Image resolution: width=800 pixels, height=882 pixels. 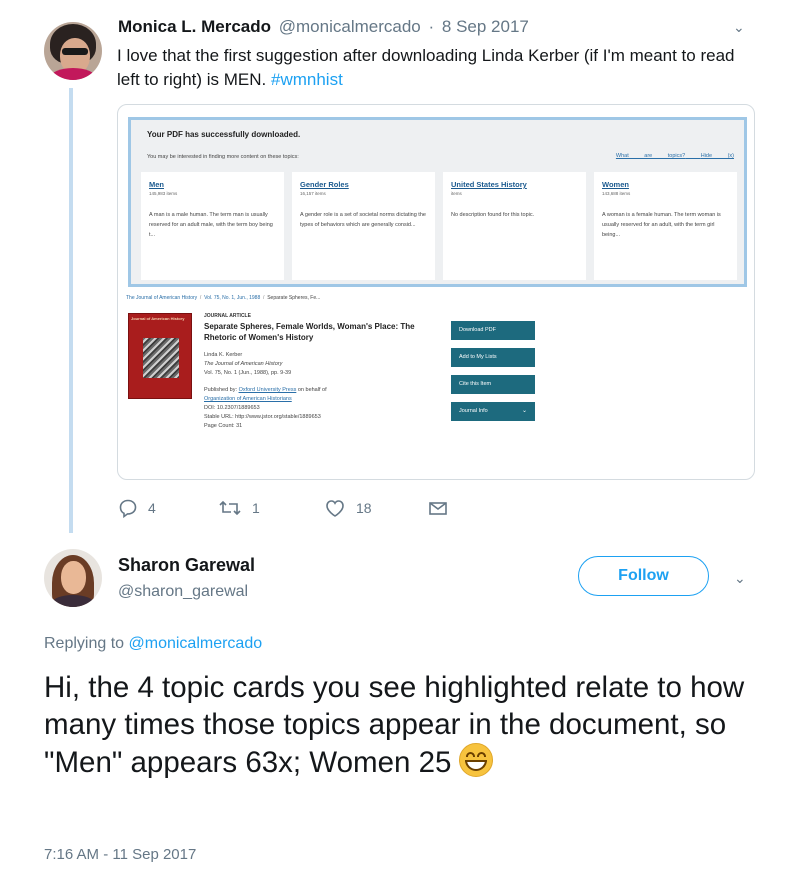 I want to click on article-type: JOURNAL ARTICLE, so click(x=227, y=316).